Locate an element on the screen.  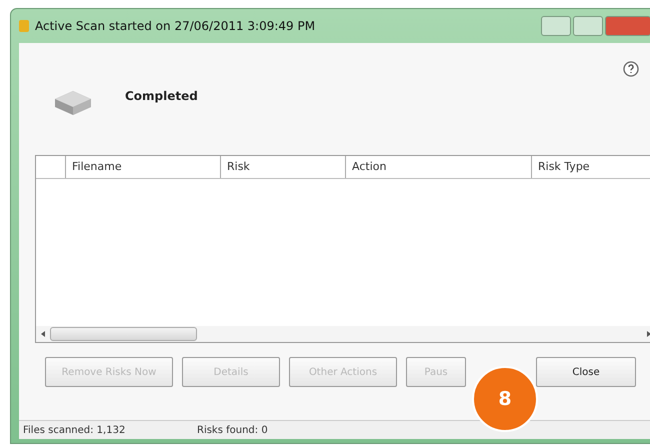
status-text: Risks found: 0 is located at coordinates (232, 430).